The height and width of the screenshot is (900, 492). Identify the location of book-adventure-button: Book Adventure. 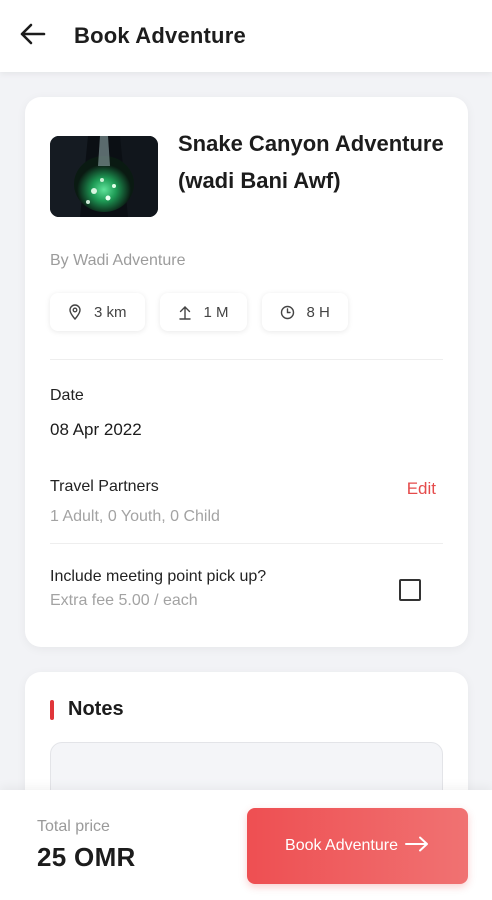
(357, 846).